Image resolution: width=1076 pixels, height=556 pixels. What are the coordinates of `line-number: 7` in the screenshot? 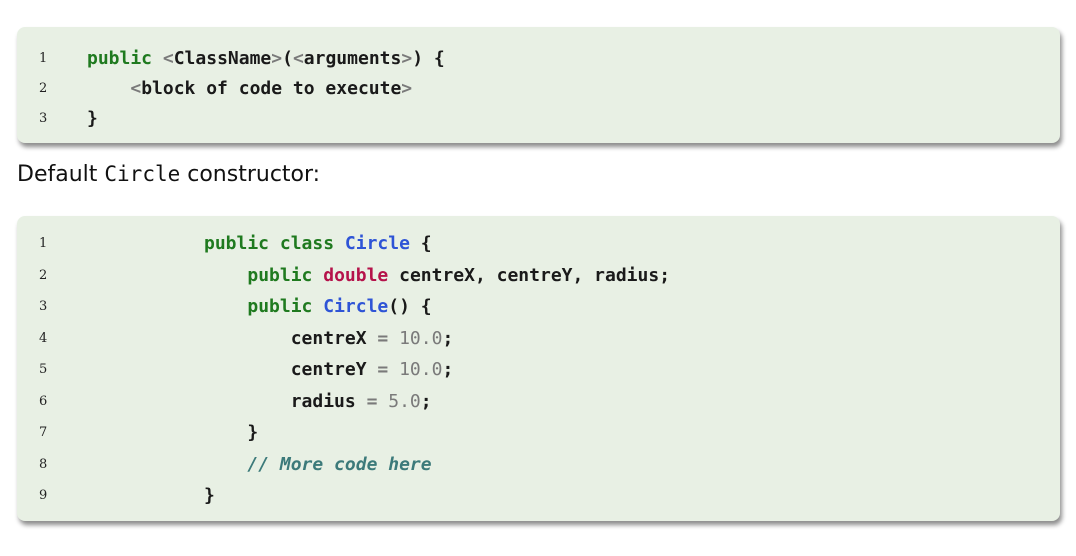 It's located at (43, 432).